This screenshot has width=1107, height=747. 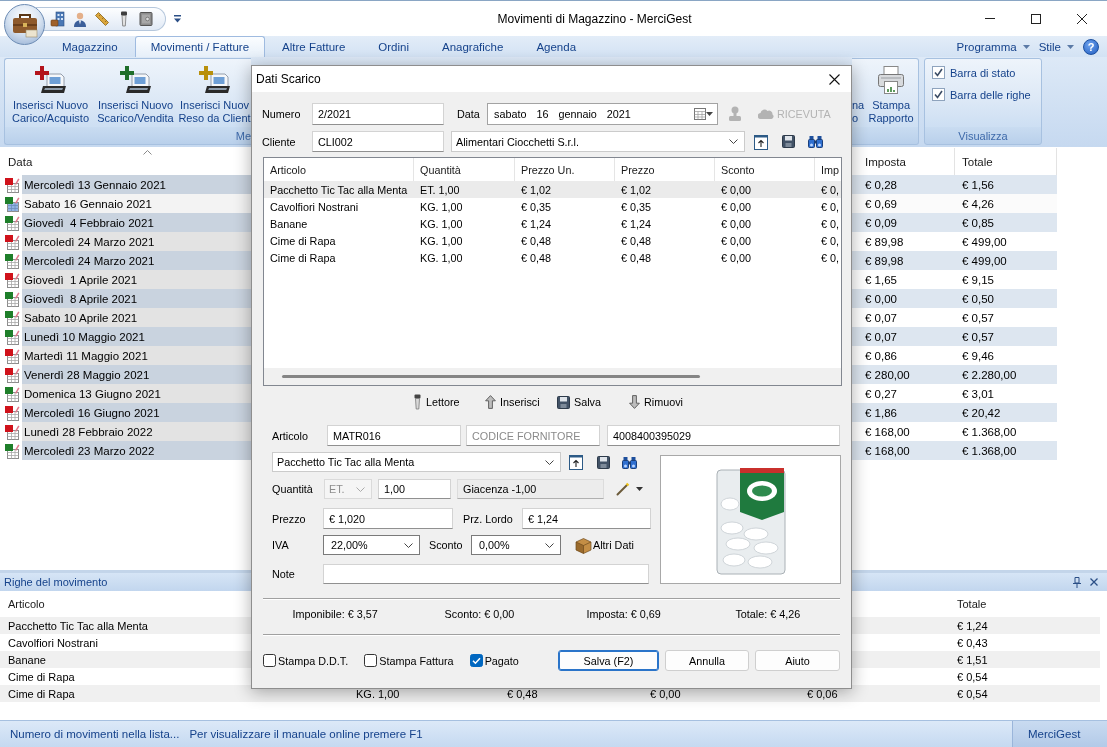 I want to click on field-label: Data, so click(x=469, y=114).